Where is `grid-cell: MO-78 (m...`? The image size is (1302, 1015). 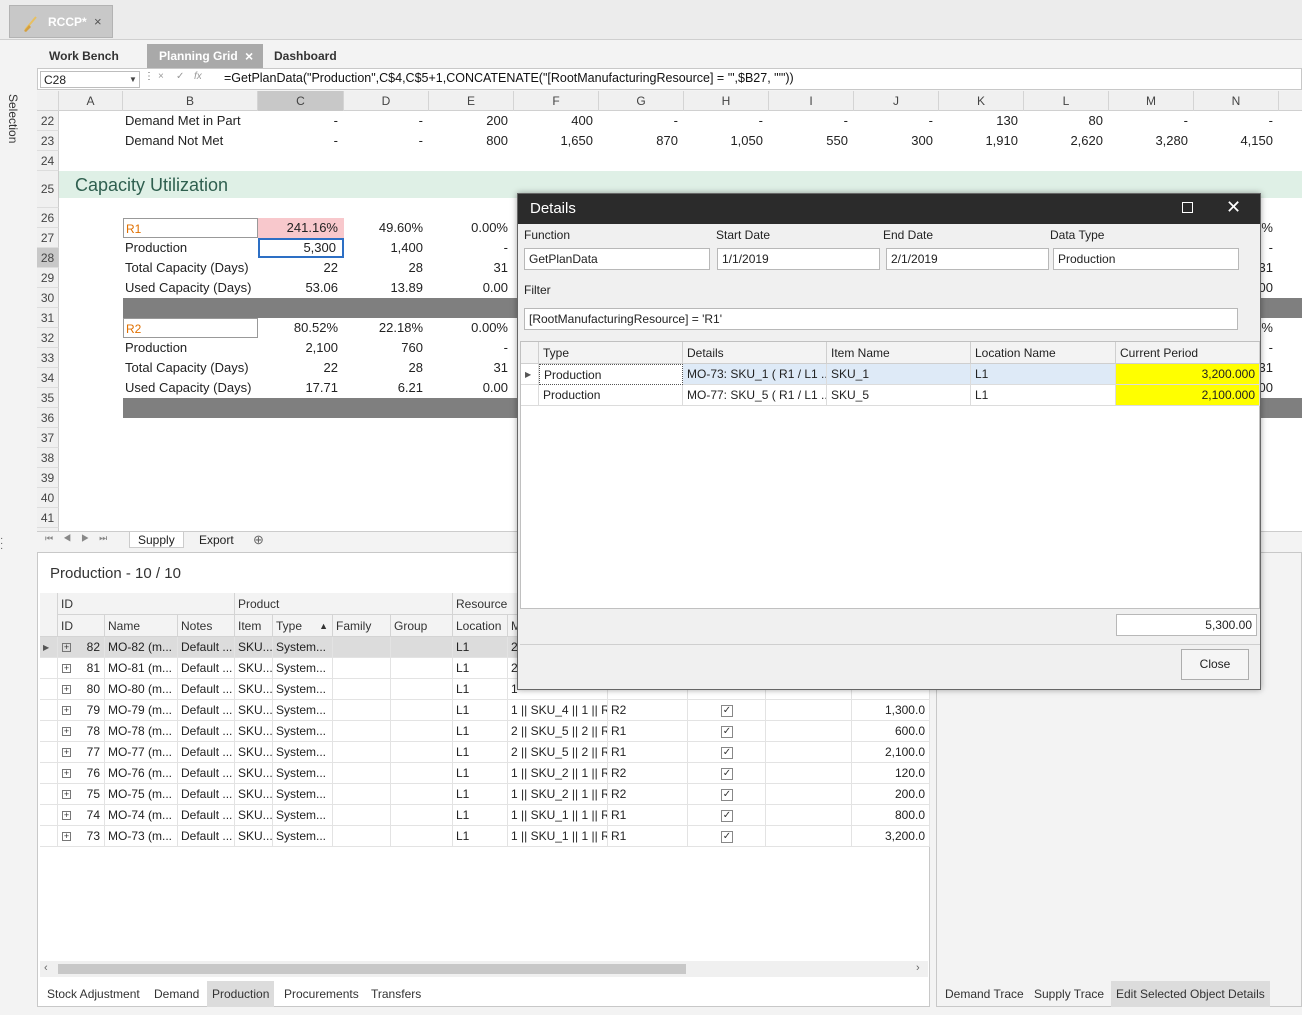
grid-cell: MO-78 (m... is located at coordinates (141, 731).